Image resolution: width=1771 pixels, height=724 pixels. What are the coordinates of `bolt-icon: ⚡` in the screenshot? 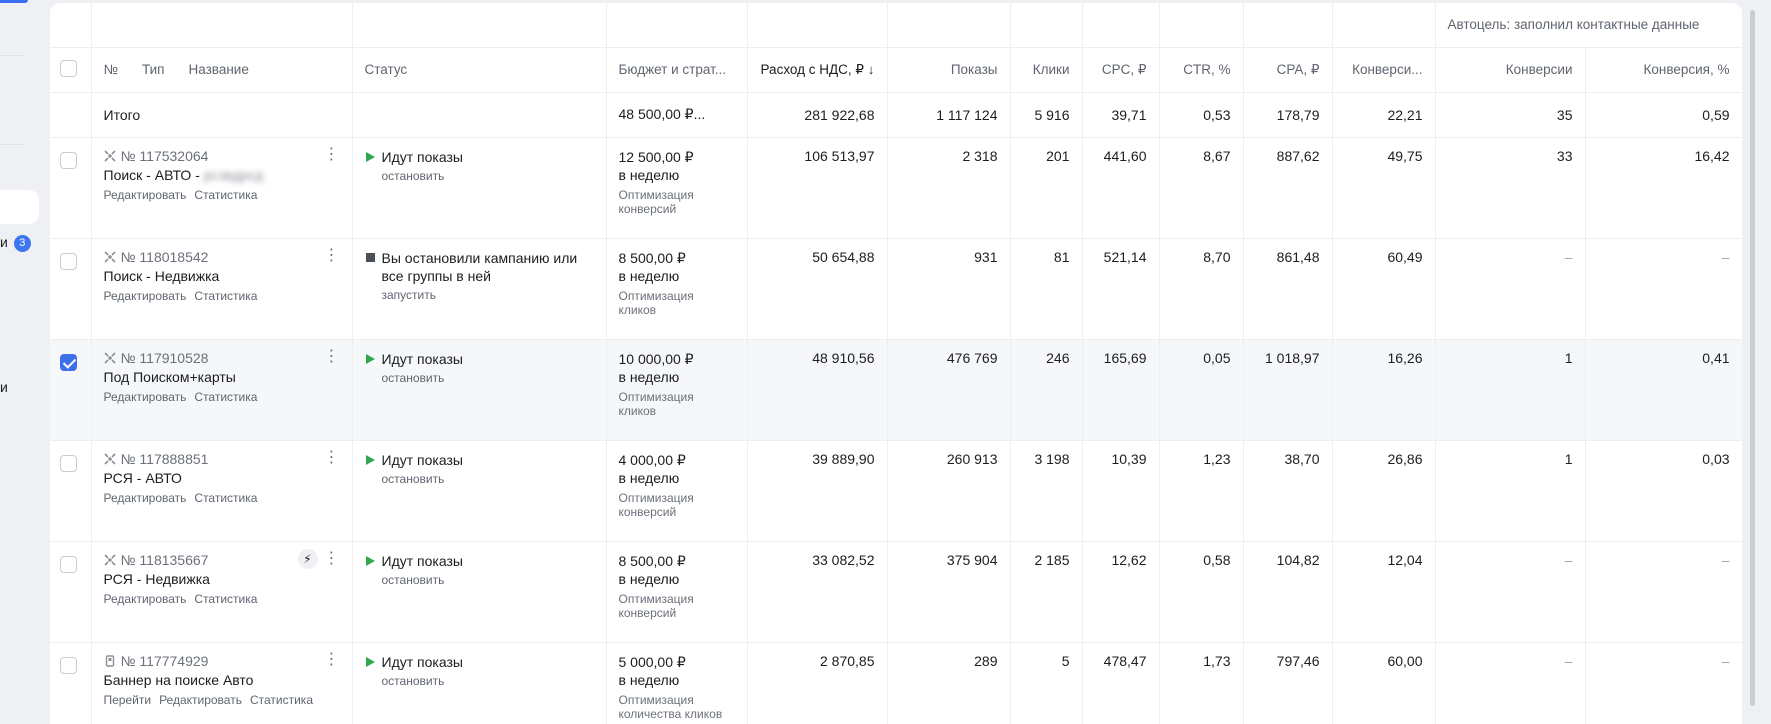 It's located at (307, 558).